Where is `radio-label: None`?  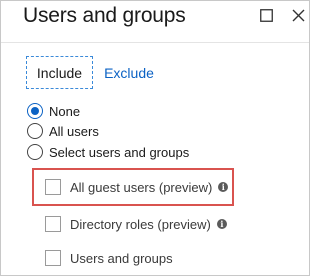
radio-label: None is located at coordinates (65, 111).